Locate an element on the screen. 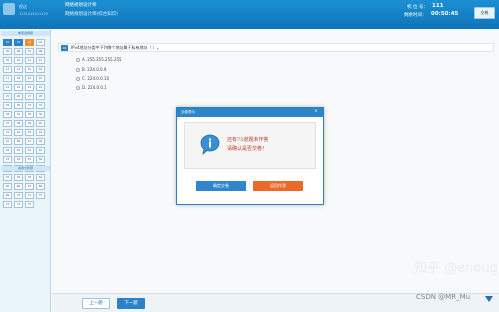 The width and height of the screenshot is (499, 312). question-cell: 68 is located at coordinates (40, 186).